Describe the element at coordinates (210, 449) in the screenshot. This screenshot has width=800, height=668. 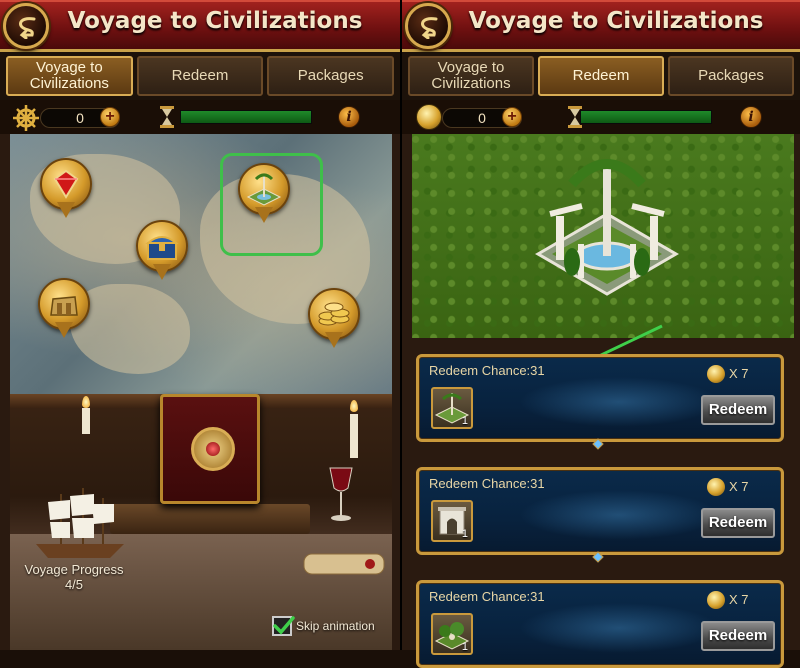
I see `ledger-book-icon` at that location.